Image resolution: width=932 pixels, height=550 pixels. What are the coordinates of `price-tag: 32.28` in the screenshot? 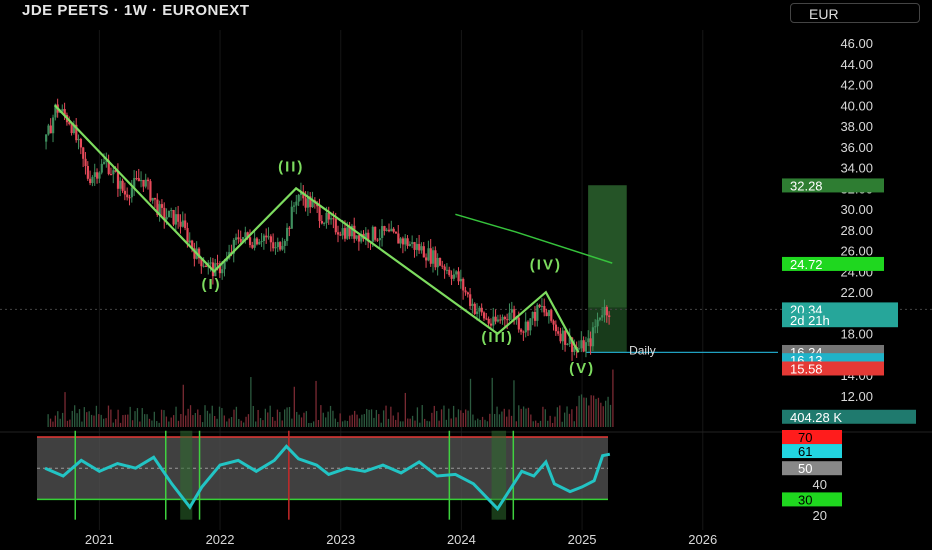 It's located at (833, 185).